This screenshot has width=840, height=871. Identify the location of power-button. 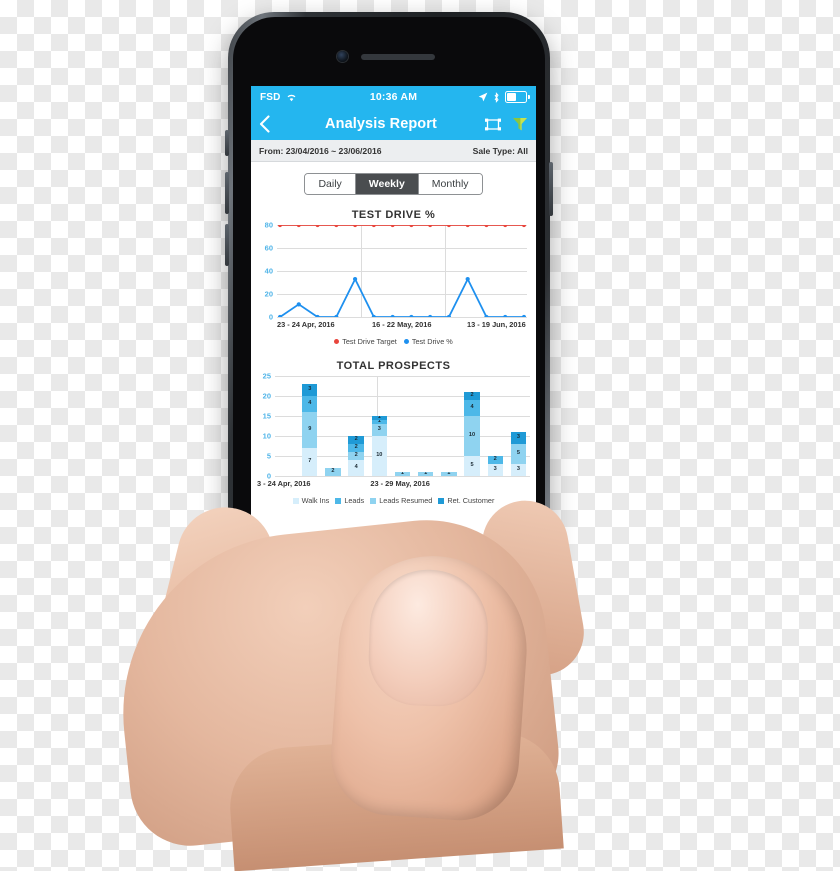
(551, 189).